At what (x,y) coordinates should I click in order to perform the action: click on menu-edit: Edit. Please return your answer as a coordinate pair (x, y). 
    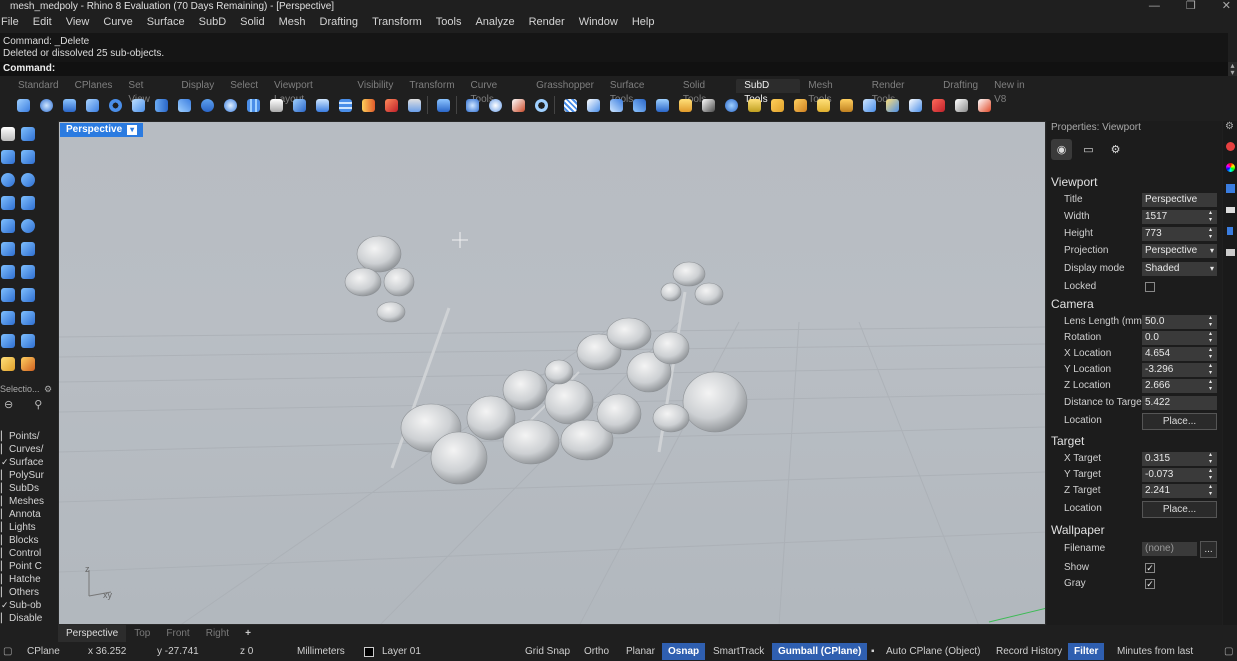
    Looking at the image, I should click on (42, 23).